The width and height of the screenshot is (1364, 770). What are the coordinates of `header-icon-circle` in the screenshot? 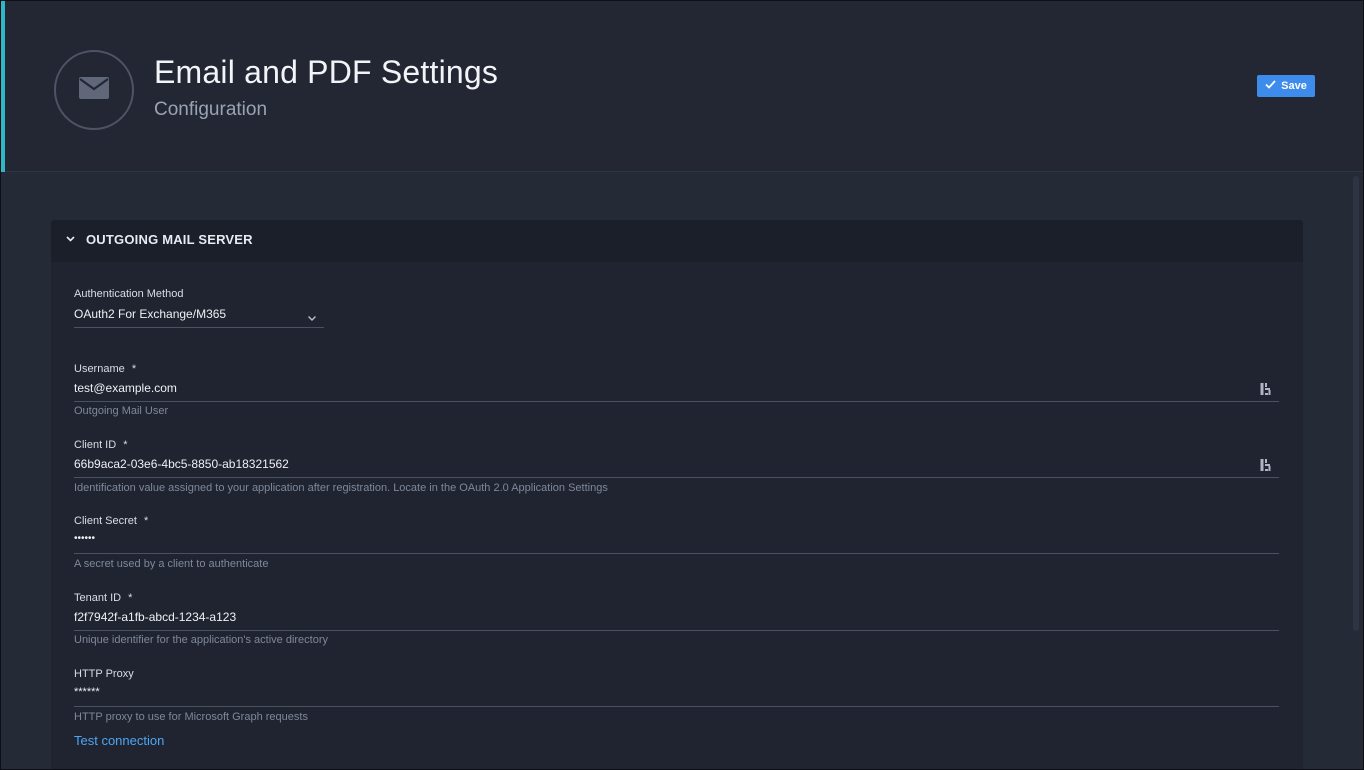 It's located at (94, 90).